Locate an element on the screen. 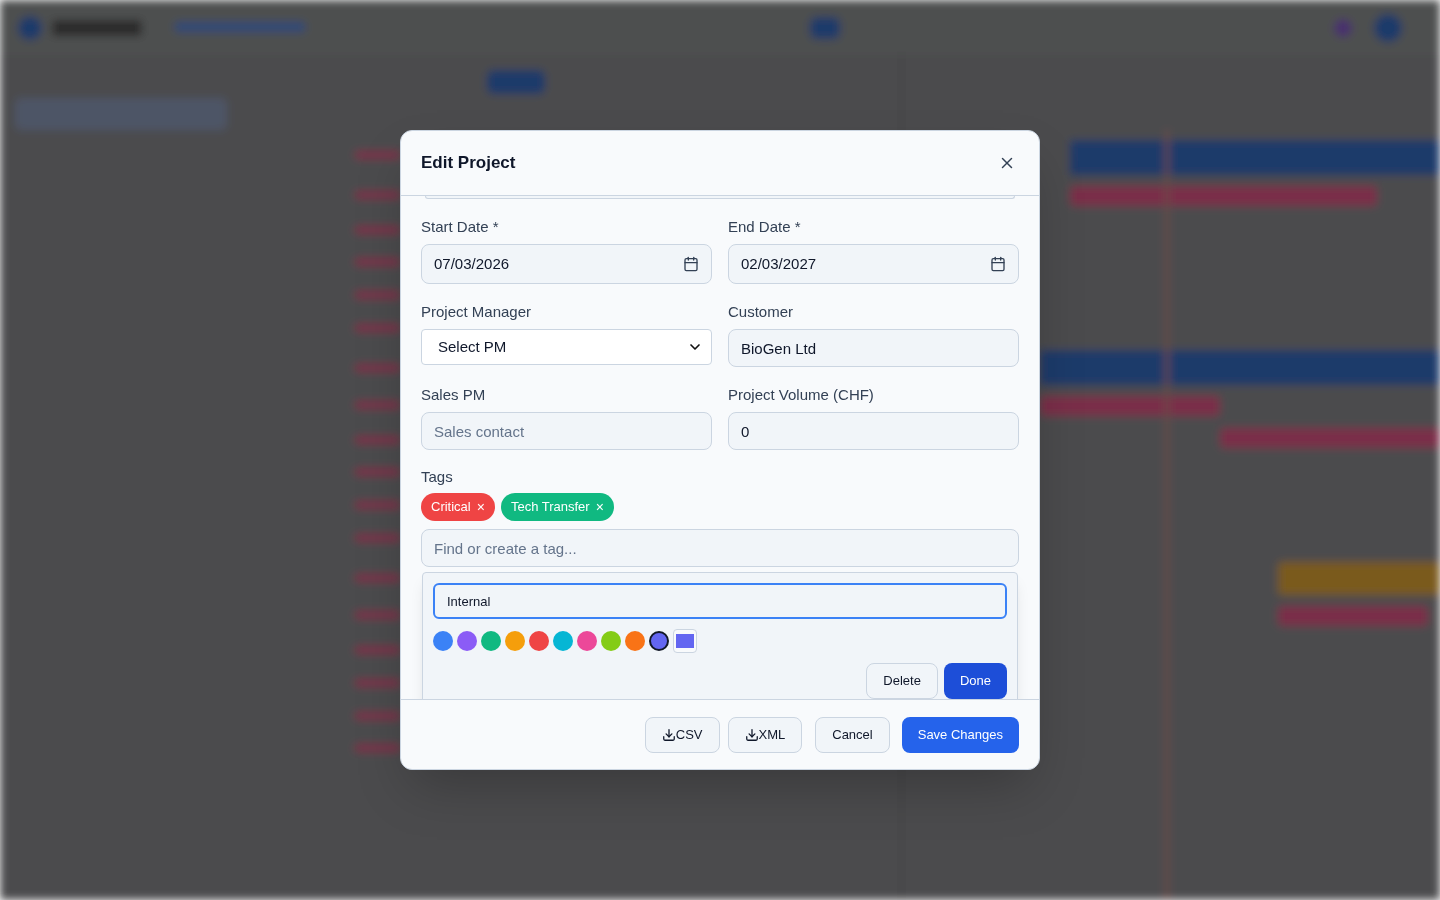  field-label: Customer is located at coordinates (761, 312).